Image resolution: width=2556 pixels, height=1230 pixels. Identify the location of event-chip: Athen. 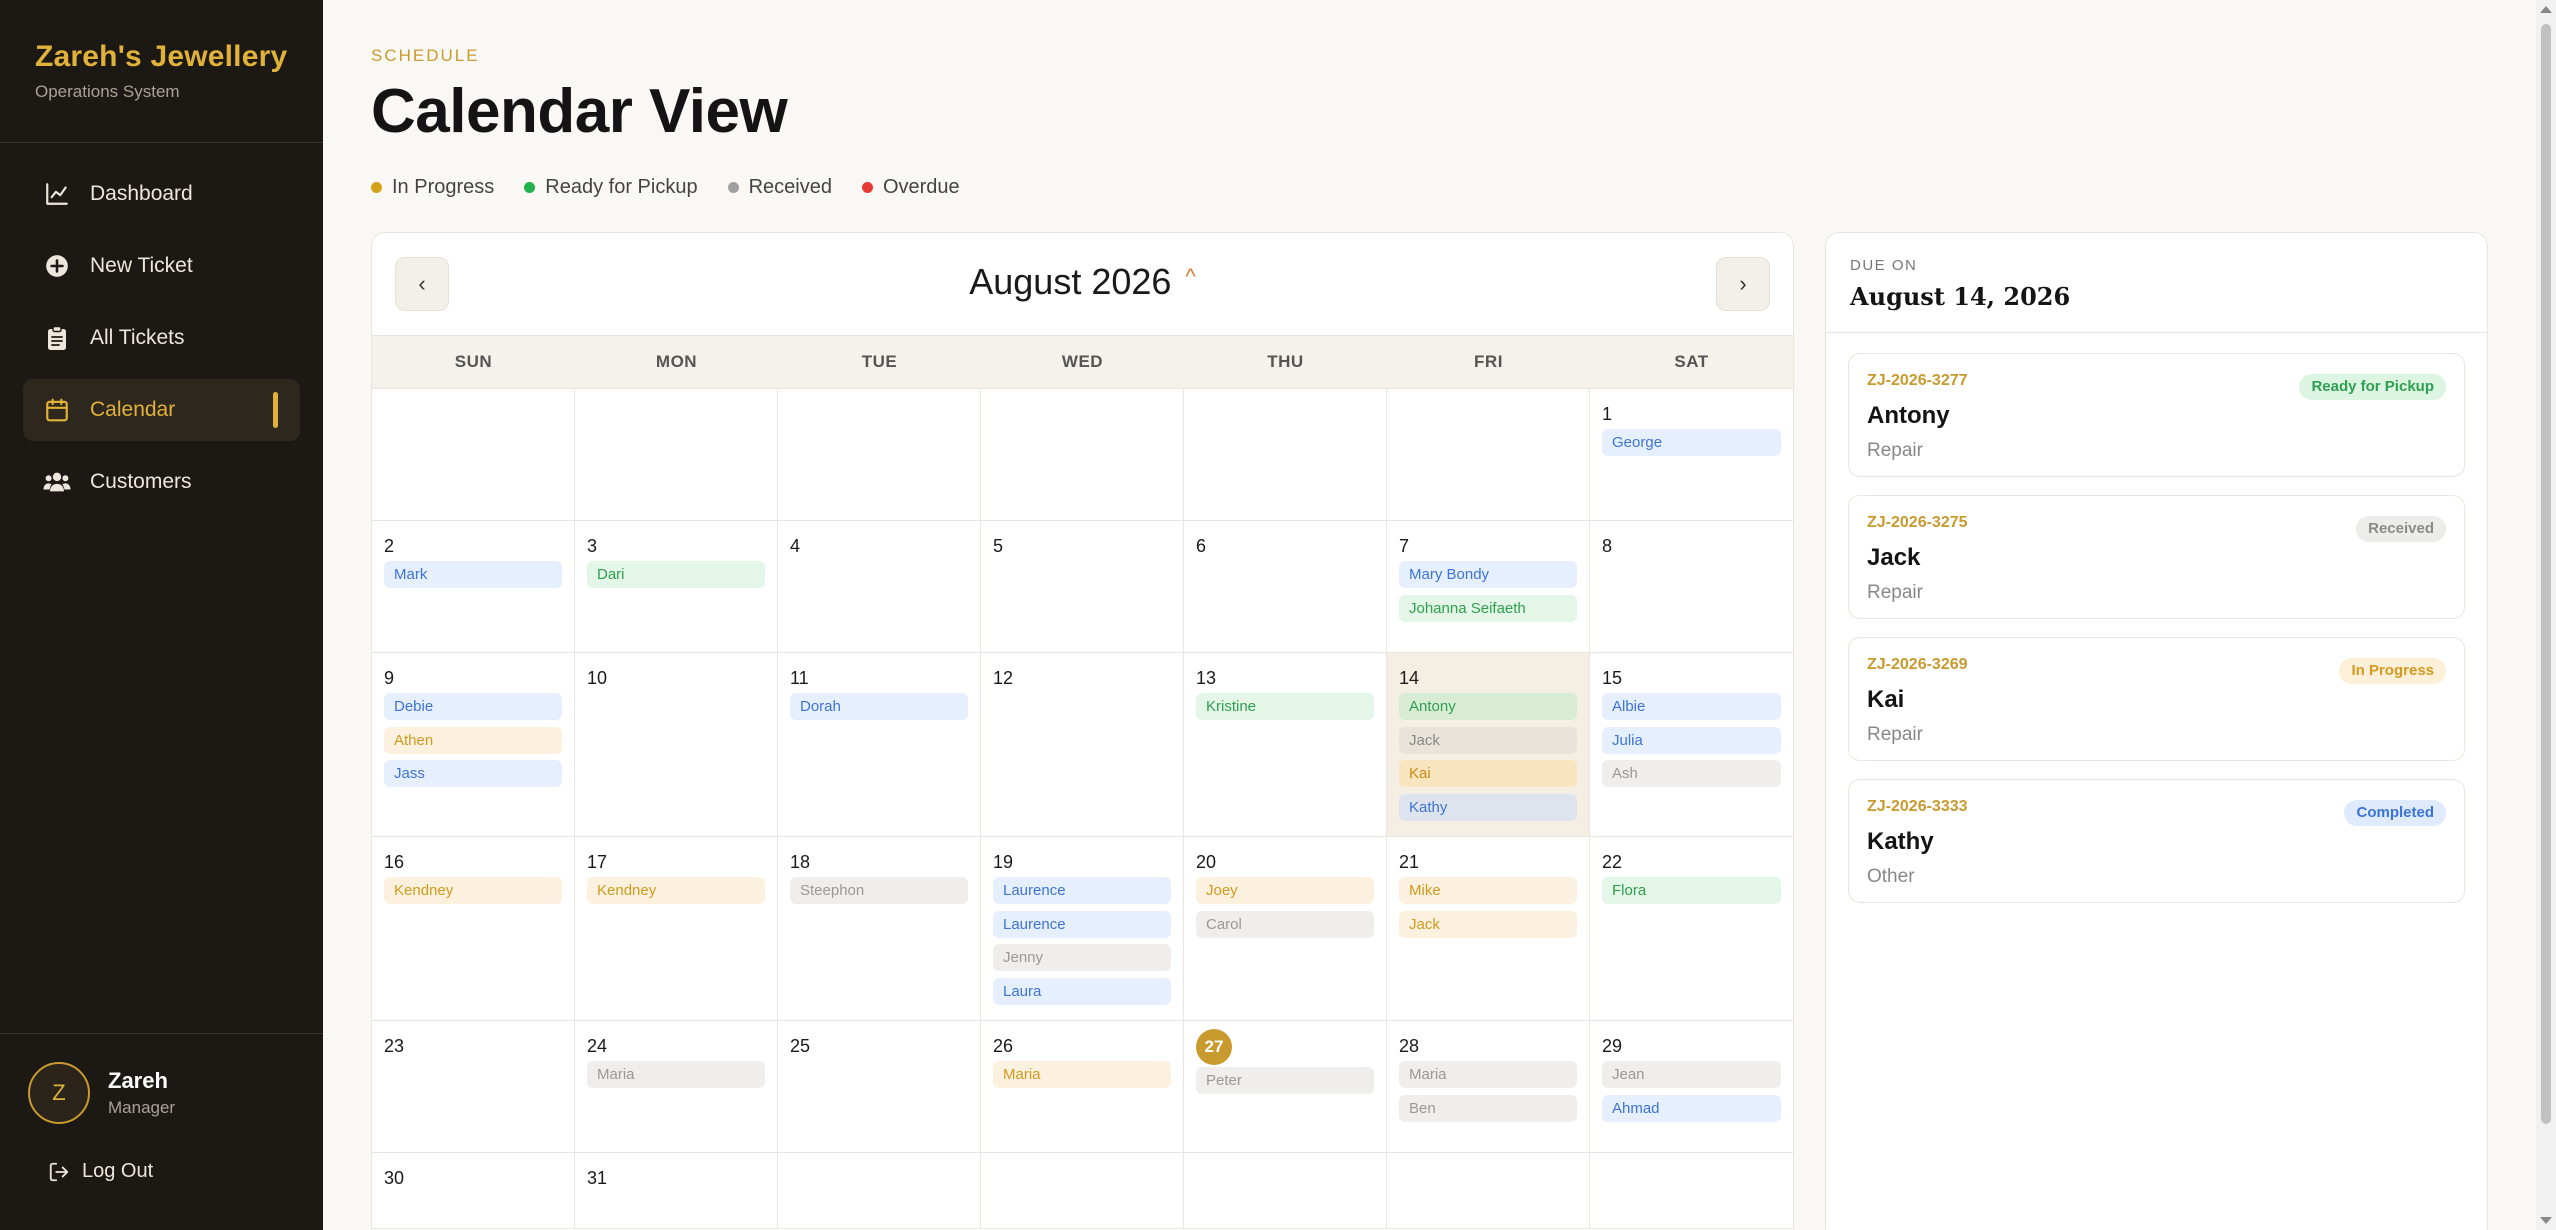
(473, 740).